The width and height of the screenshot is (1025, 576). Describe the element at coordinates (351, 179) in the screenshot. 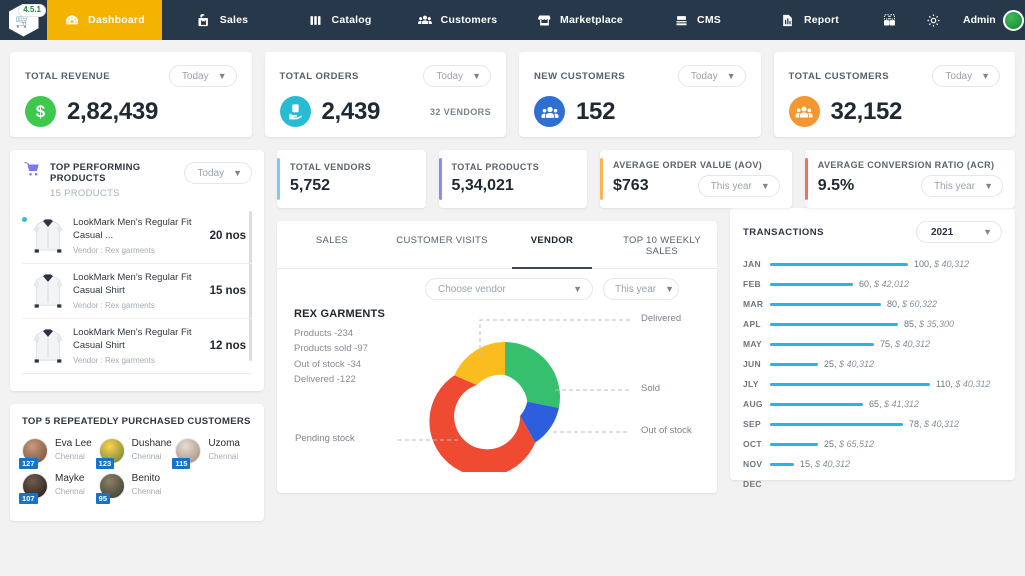

I see `stat-card-total-vendors: TOTAL VENDORS 5,752` at that location.